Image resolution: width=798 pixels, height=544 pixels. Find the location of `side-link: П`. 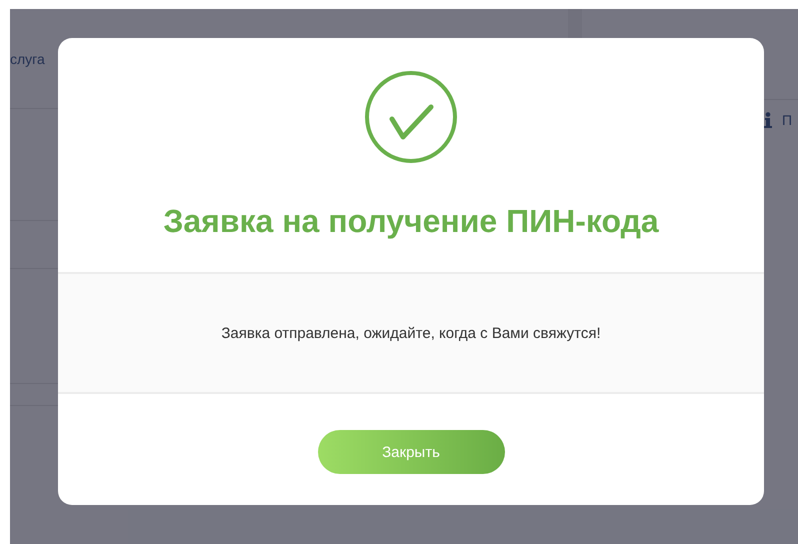

side-link: П is located at coordinates (787, 120).